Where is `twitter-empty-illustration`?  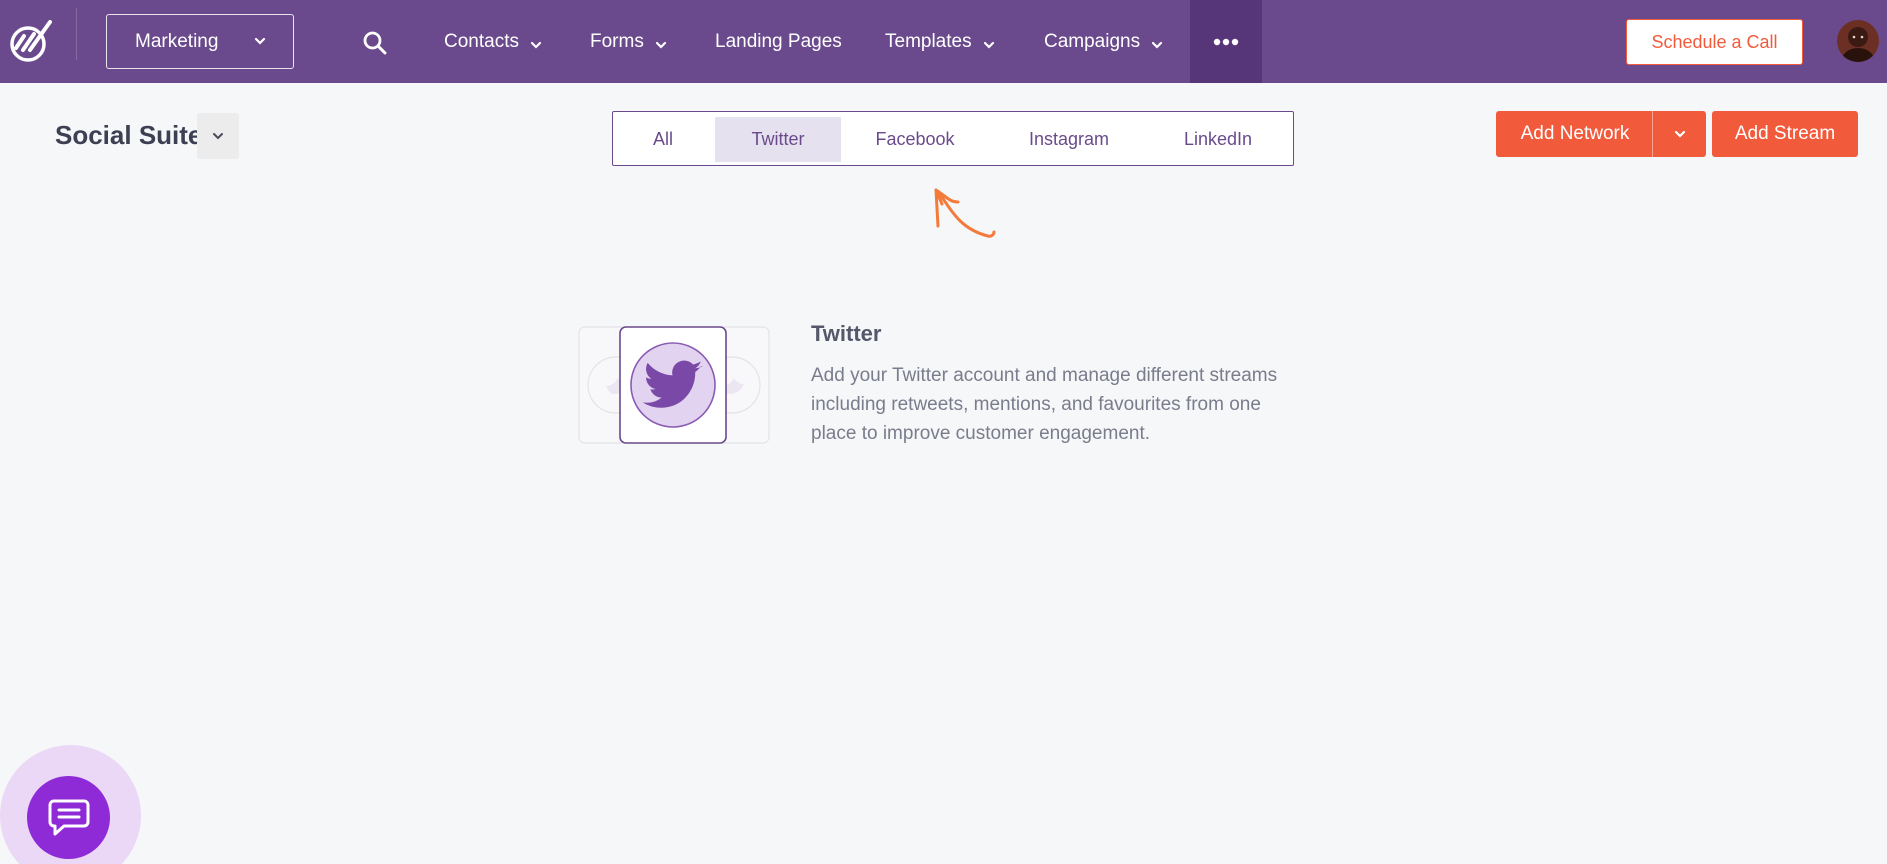
twitter-empty-illustration is located at coordinates (674, 385).